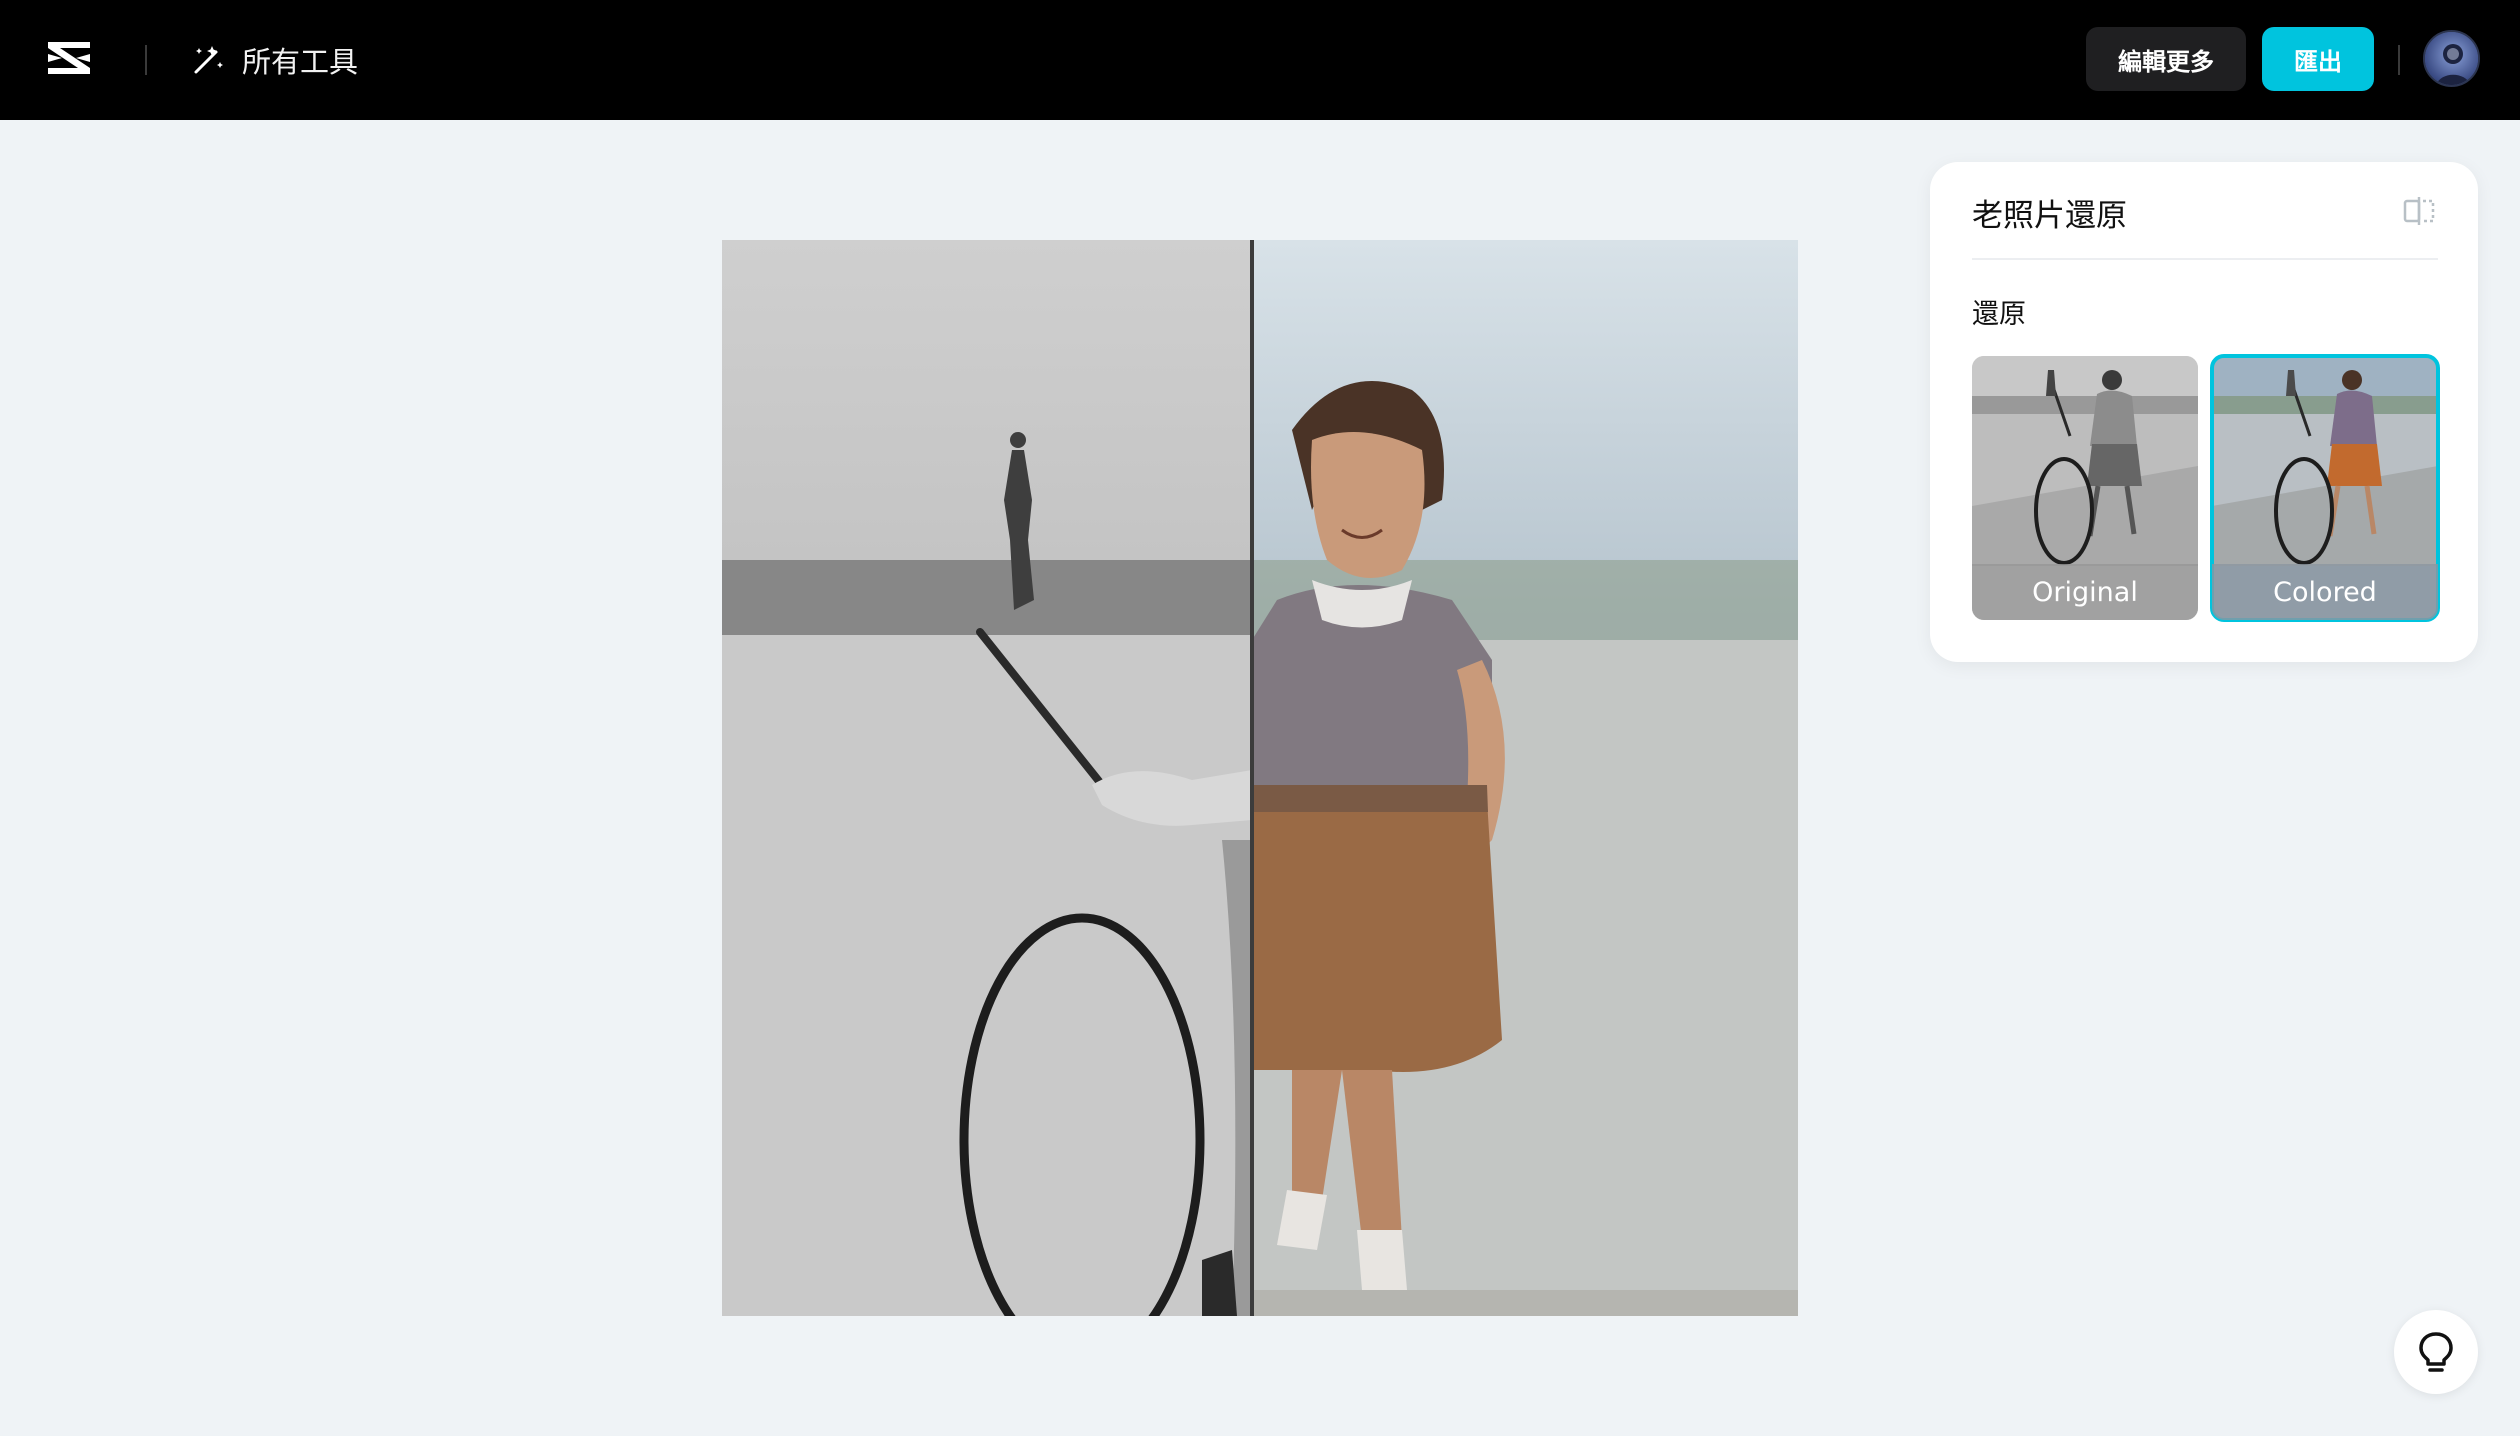 This screenshot has height=1436, width=2520. I want to click on panel-title: 老照片還原, so click(2049, 216).